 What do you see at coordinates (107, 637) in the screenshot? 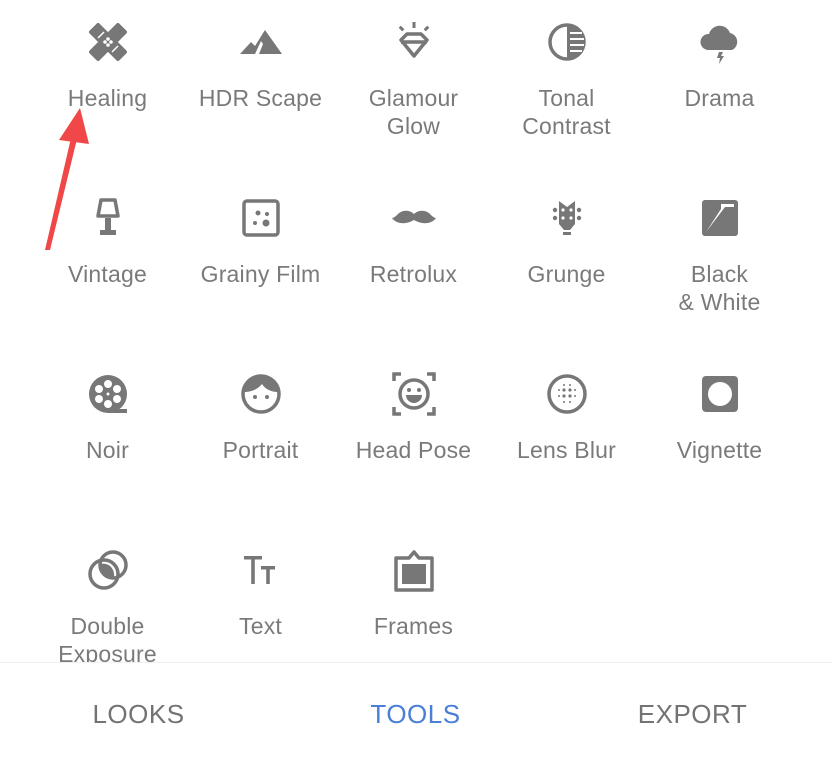
I see `tool-label: Double Exposure` at bounding box center [107, 637].